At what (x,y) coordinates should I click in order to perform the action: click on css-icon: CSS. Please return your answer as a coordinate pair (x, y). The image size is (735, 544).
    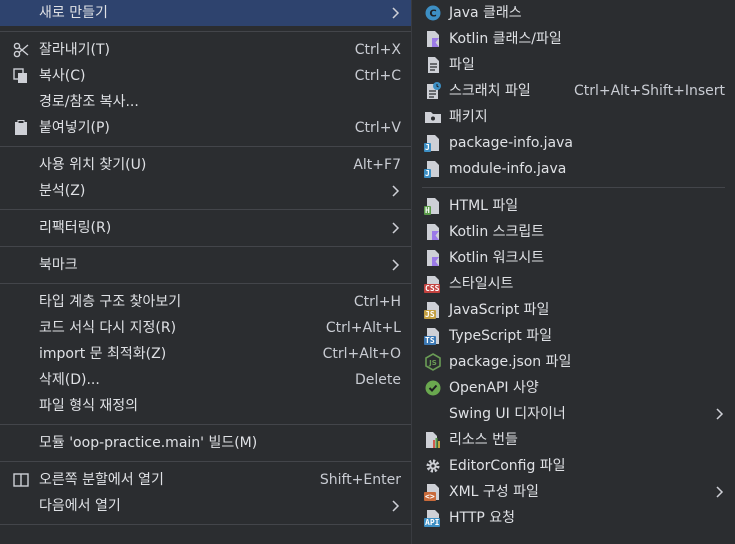
    Looking at the image, I should click on (433, 284).